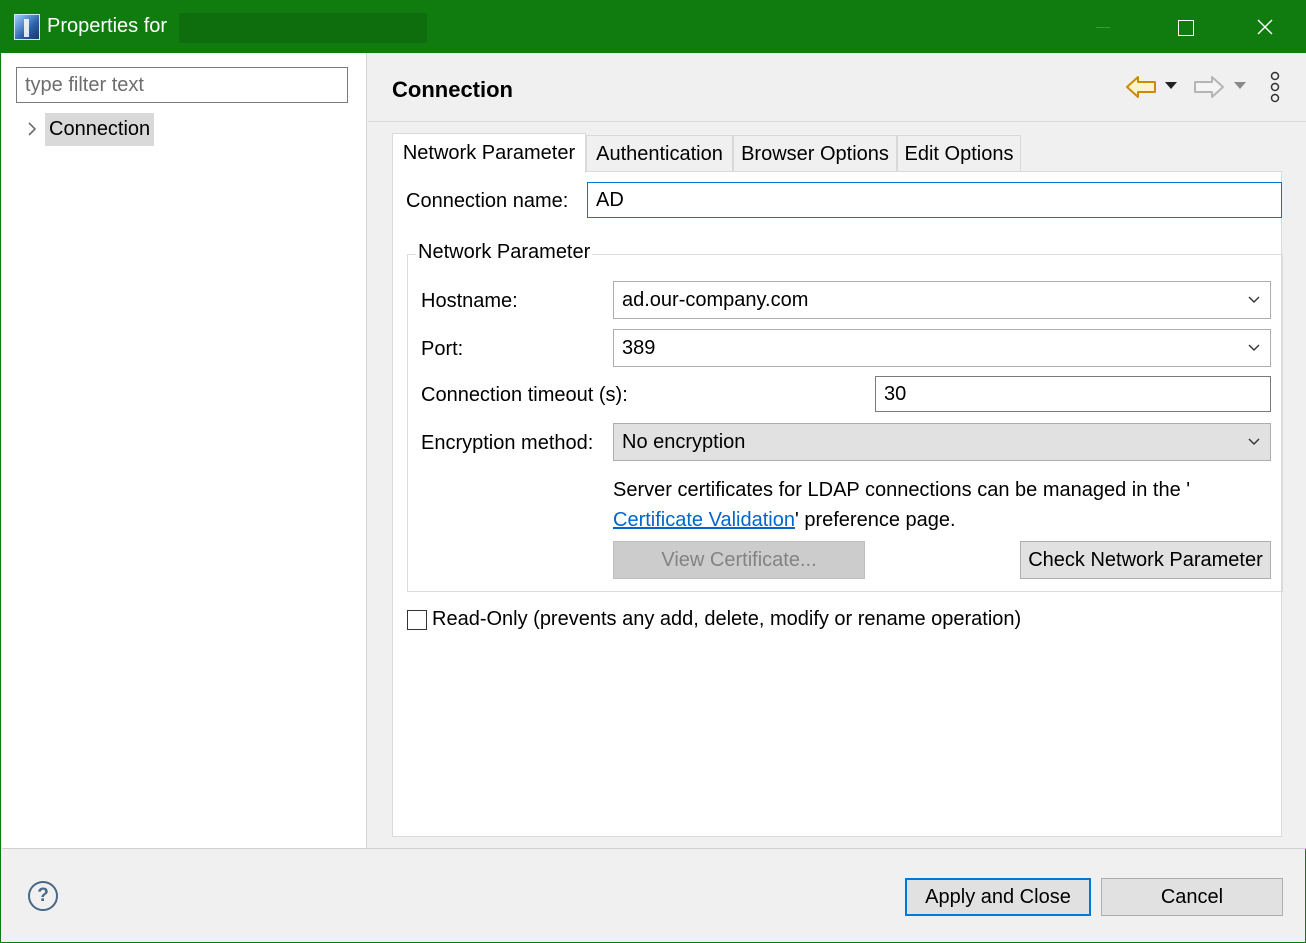 The image size is (1306, 943). Describe the element at coordinates (653, 27) in the screenshot. I see `title-bar: Properties for` at that location.